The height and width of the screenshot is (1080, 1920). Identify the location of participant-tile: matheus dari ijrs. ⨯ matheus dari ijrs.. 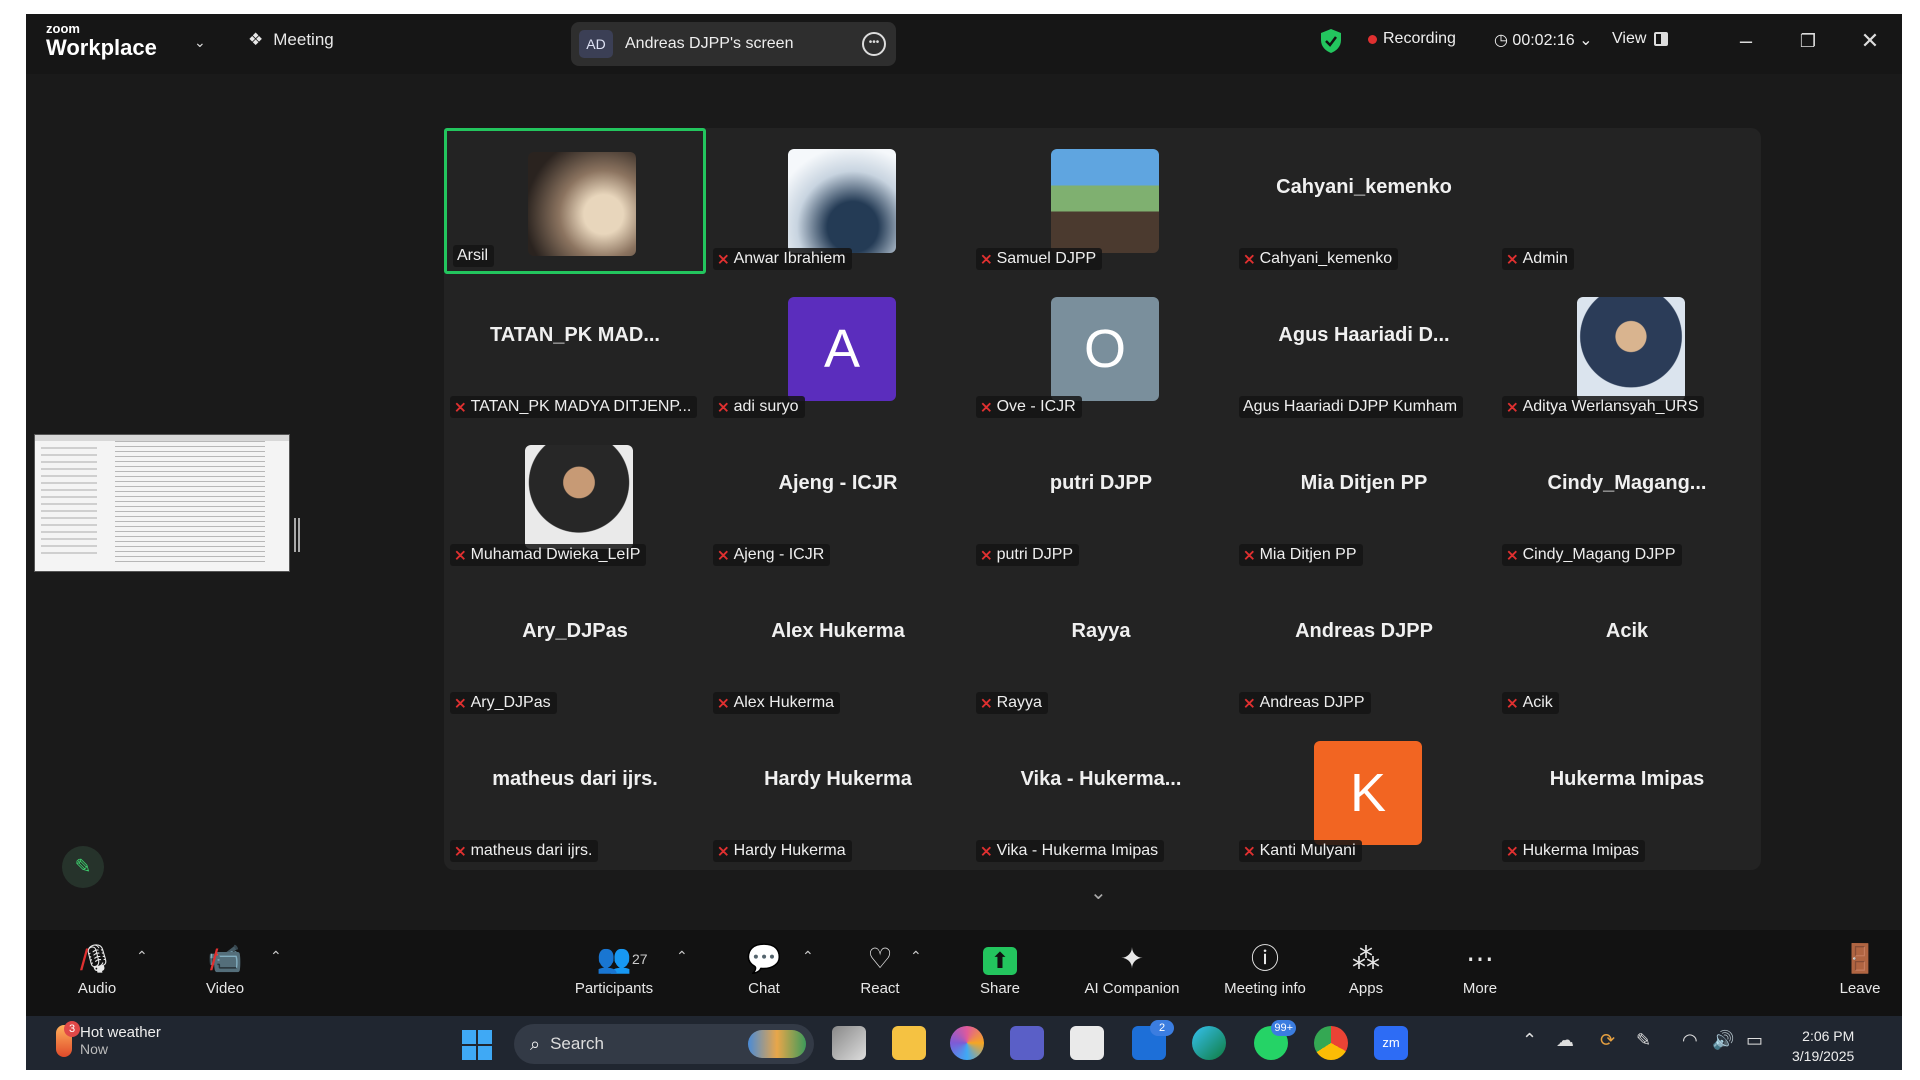
(575, 793).